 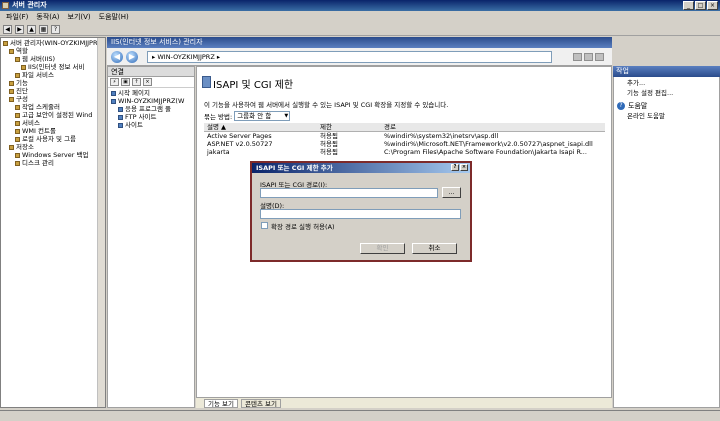 I want to click on tree-item: 진단, so click(x=53, y=91).